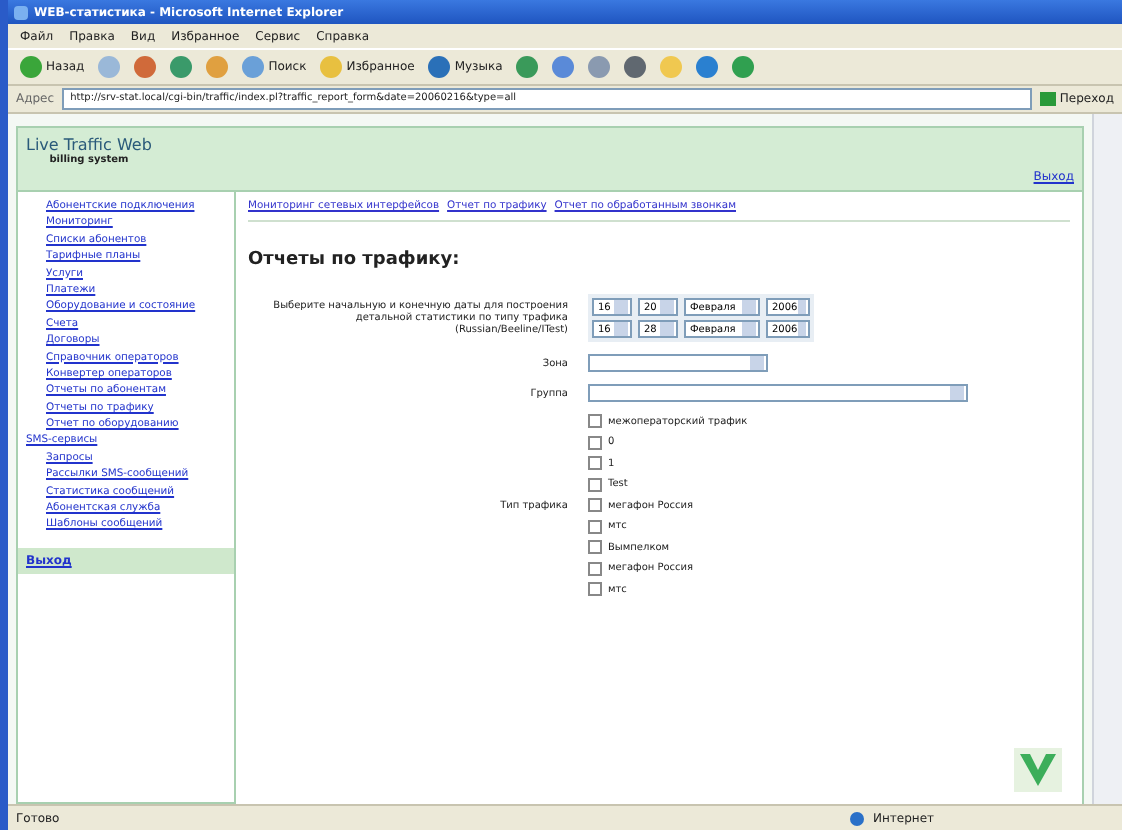  I want to click on page-heading: Отчеты по трафику:, so click(355, 260).